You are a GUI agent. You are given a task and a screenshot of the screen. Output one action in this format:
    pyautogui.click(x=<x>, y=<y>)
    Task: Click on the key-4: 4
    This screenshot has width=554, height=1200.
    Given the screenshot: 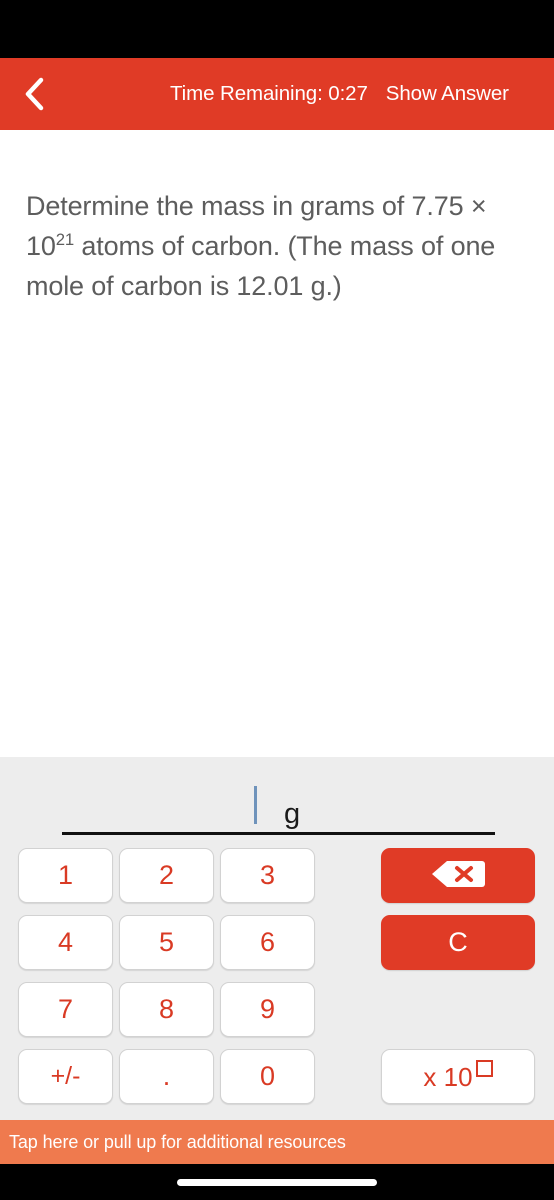 What is the action you would take?
    pyautogui.click(x=65, y=942)
    